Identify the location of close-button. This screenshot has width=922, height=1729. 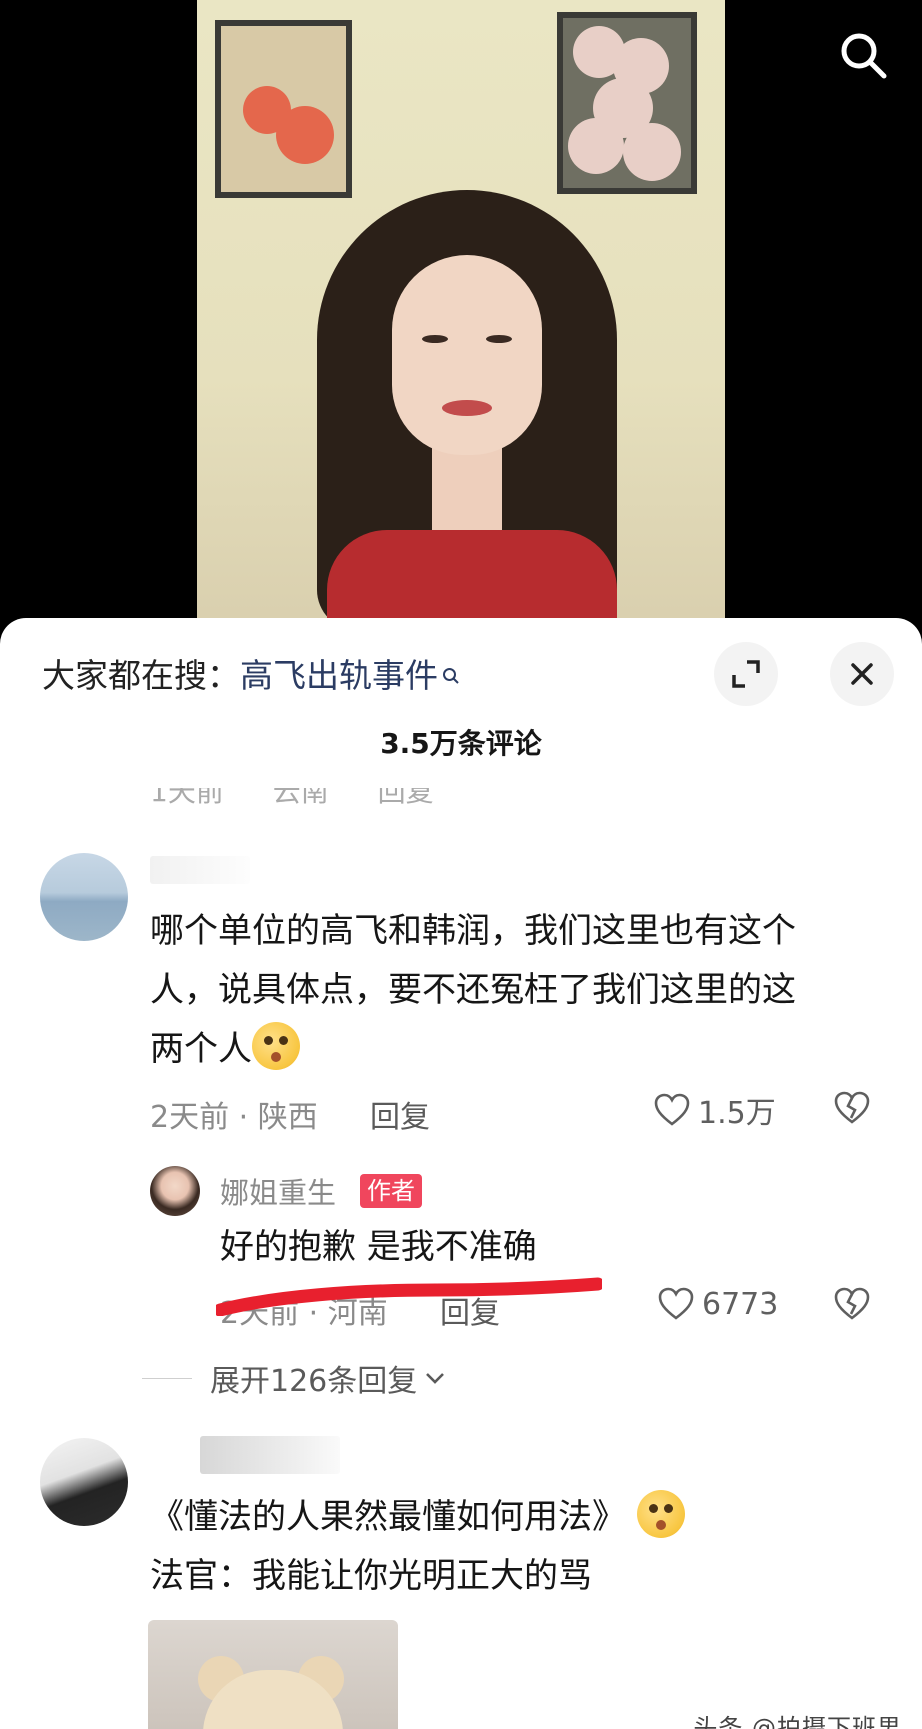
(862, 674).